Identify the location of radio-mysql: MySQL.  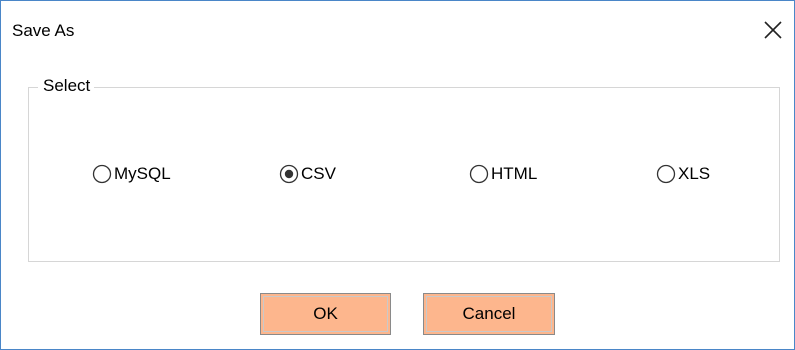
(131, 174).